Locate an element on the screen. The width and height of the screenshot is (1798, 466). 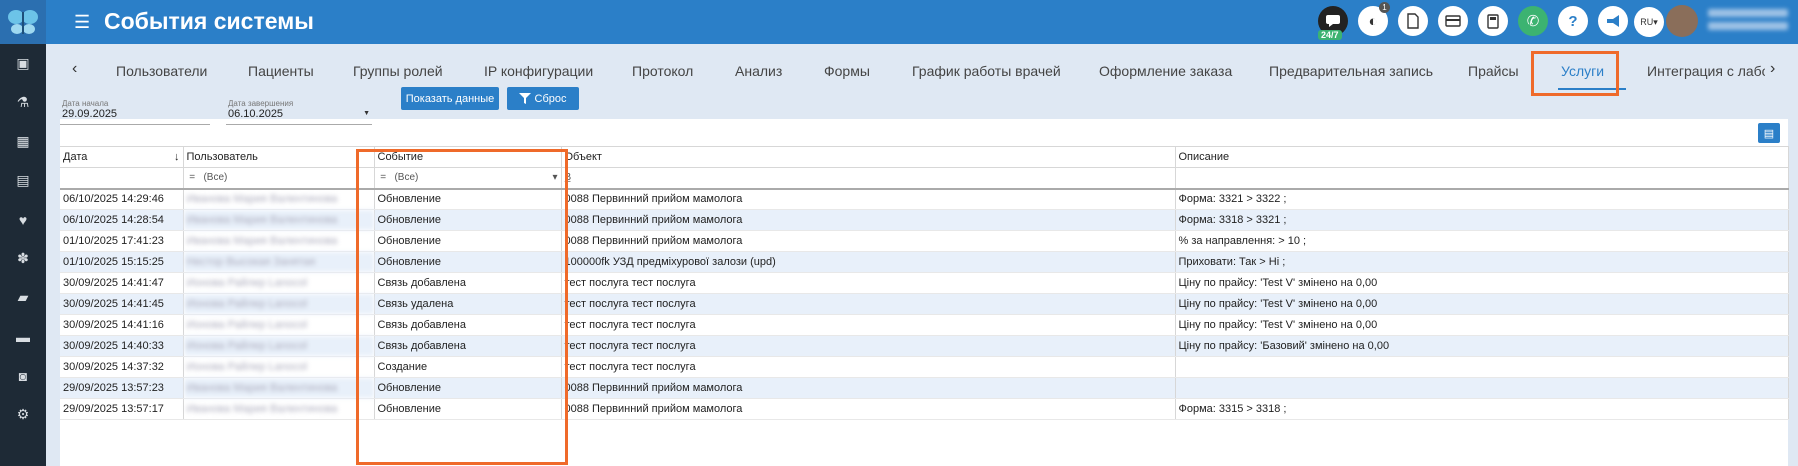
column-object: Объект is located at coordinates (868, 157).